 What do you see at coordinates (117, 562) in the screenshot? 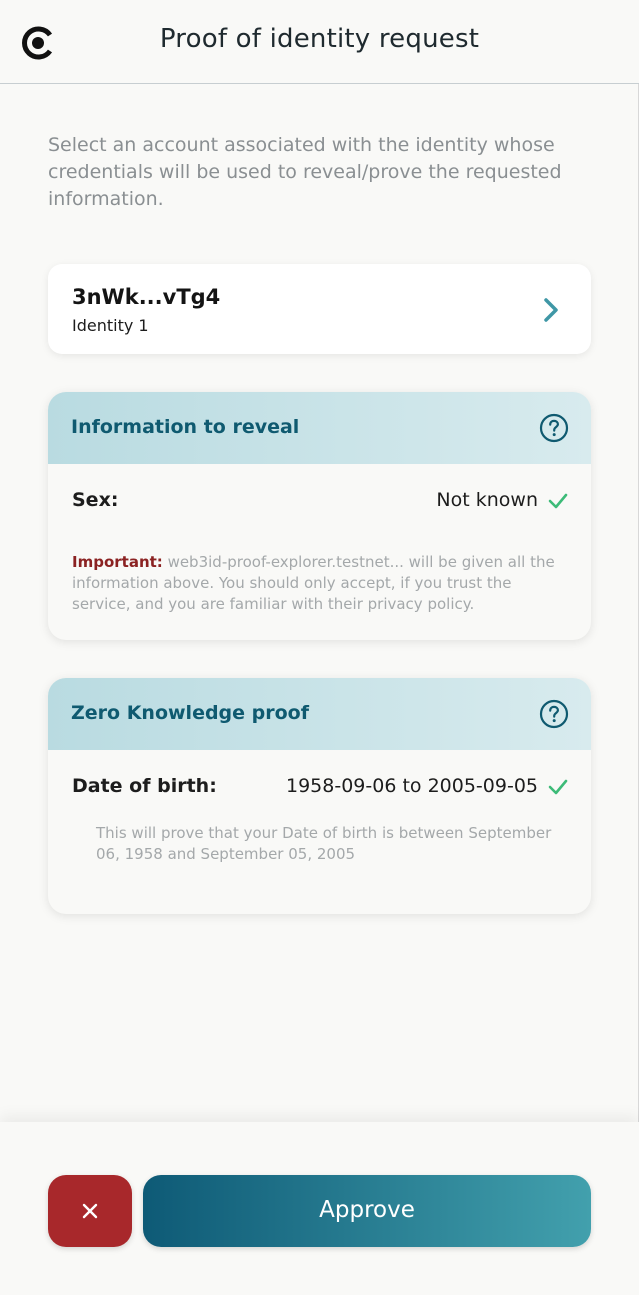
I see `notice-important-label: Important:` at bounding box center [117, 562].